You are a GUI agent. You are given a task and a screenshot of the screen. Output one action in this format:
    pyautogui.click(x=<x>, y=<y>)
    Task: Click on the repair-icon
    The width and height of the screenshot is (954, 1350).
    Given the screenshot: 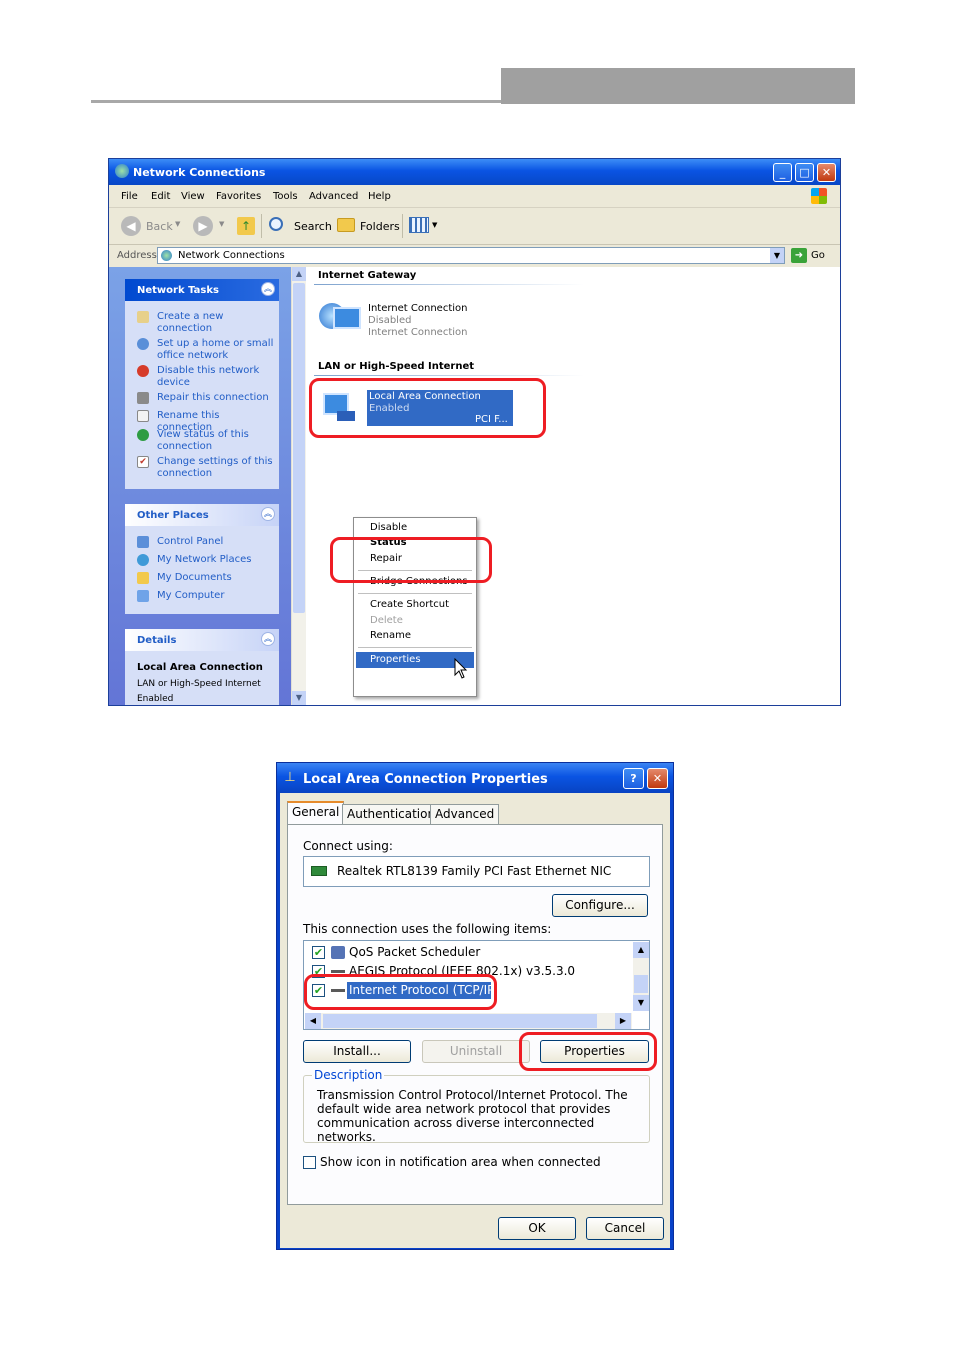 What is the action you would take?
    pyautogui.click(x=143, y=398)
    